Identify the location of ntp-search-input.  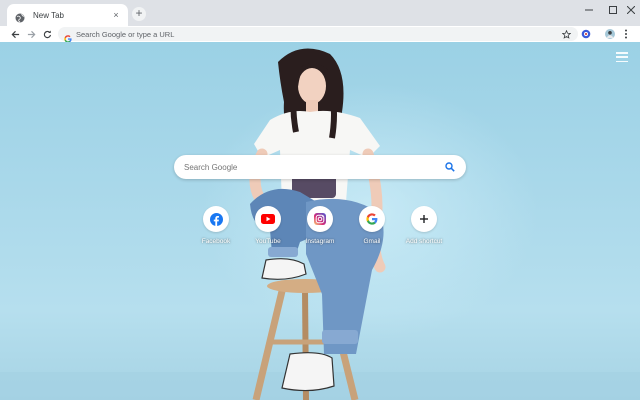
(314, 167).